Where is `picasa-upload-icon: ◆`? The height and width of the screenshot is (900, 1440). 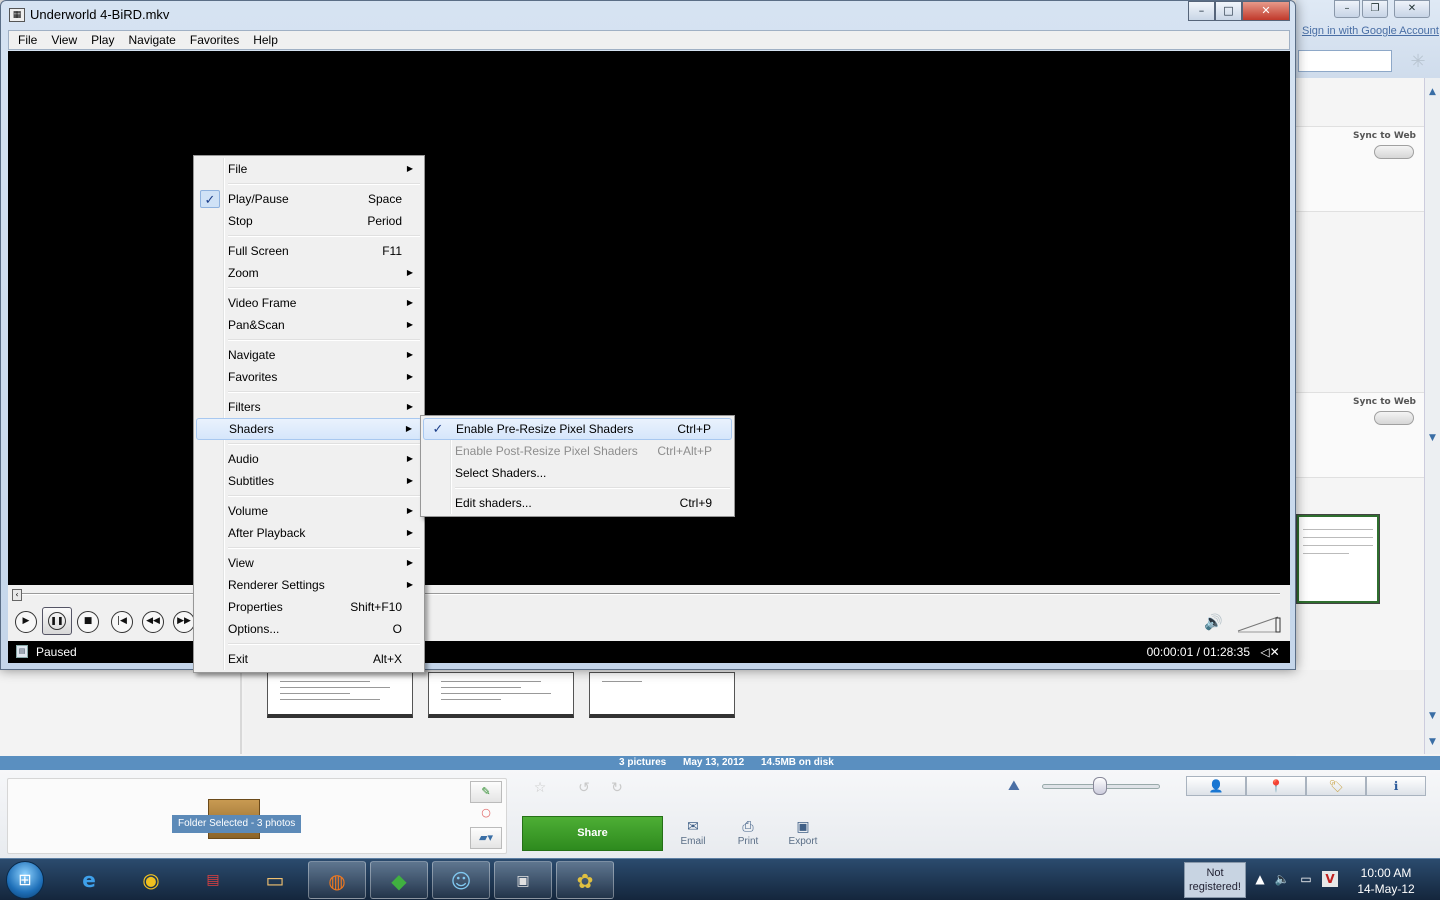
picasa-upload-icon: ◆ is located at coordinates (399, 880).